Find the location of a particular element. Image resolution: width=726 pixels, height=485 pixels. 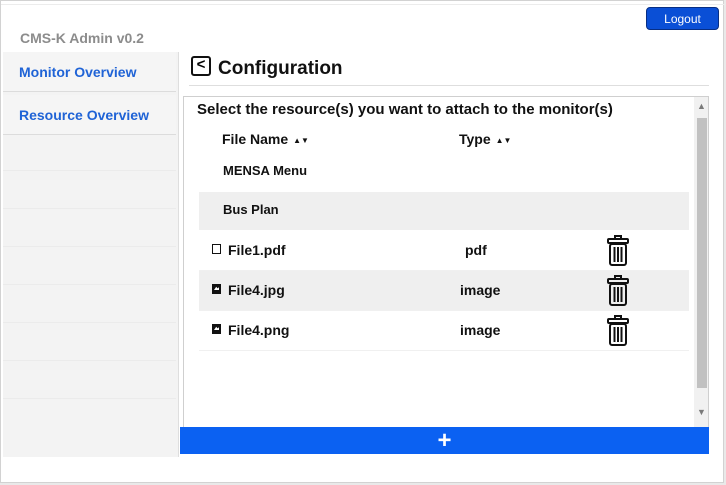

file-row: File1.pdf pdf is located at coordinates (444, 251).